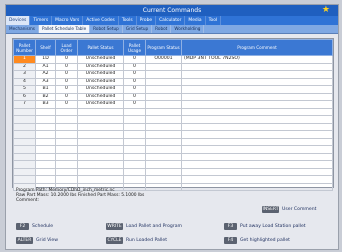 The height and width of the screenshot is (252, 342). What do you see at coordinates (24, 81) in the screenshot?
I see `cell-pallet-number: 4` at bounding box center [24, 81].